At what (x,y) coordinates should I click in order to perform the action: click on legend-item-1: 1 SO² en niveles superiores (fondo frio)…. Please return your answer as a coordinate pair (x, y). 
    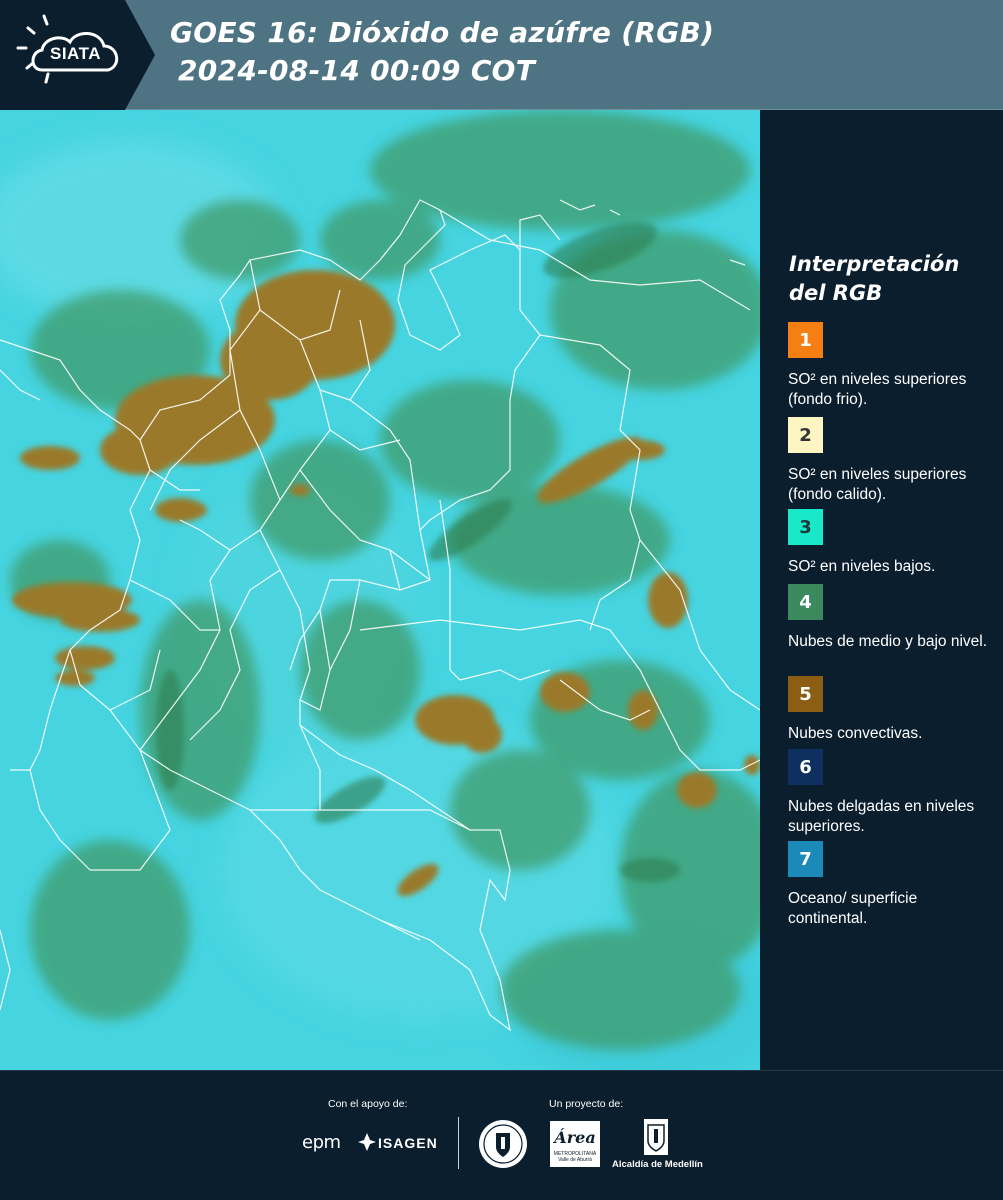
    Looking at the image, I should click on (893, 366).